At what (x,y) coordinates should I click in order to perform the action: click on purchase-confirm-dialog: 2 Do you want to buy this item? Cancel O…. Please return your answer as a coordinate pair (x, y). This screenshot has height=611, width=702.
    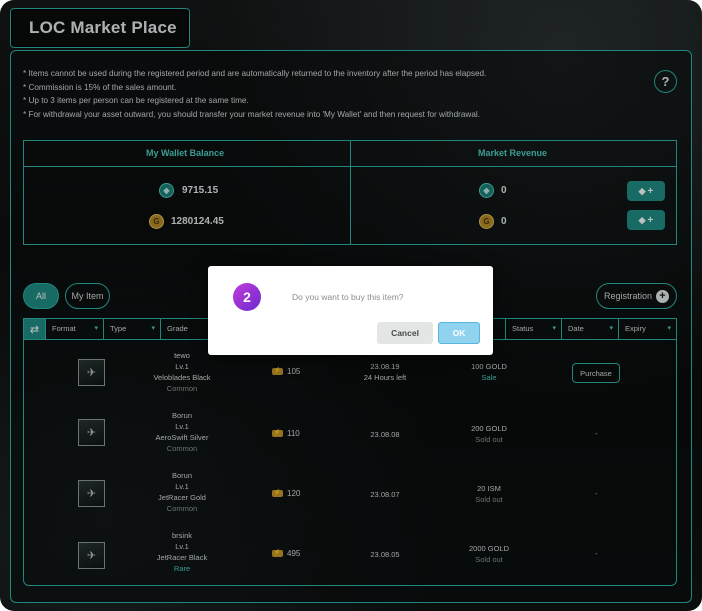
    Looking at the image, I should click on (350, 310).